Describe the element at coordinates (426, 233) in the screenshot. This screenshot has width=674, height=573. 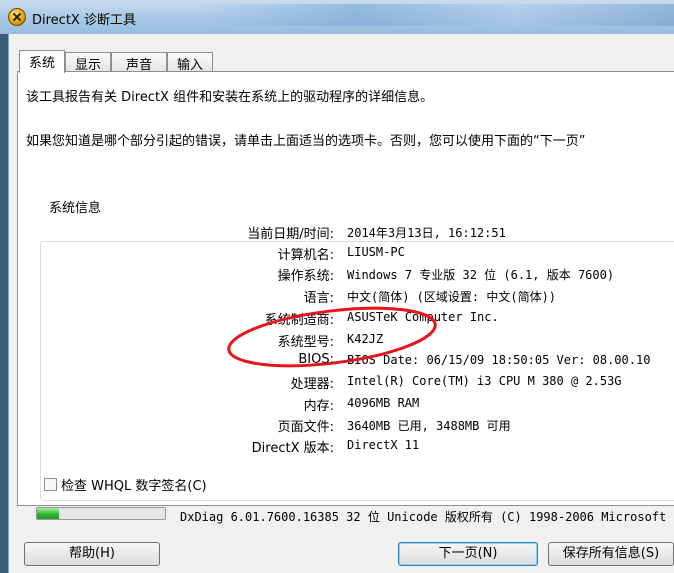
I see `info-value: 2014年3月13日, 16:12:51` at that location.